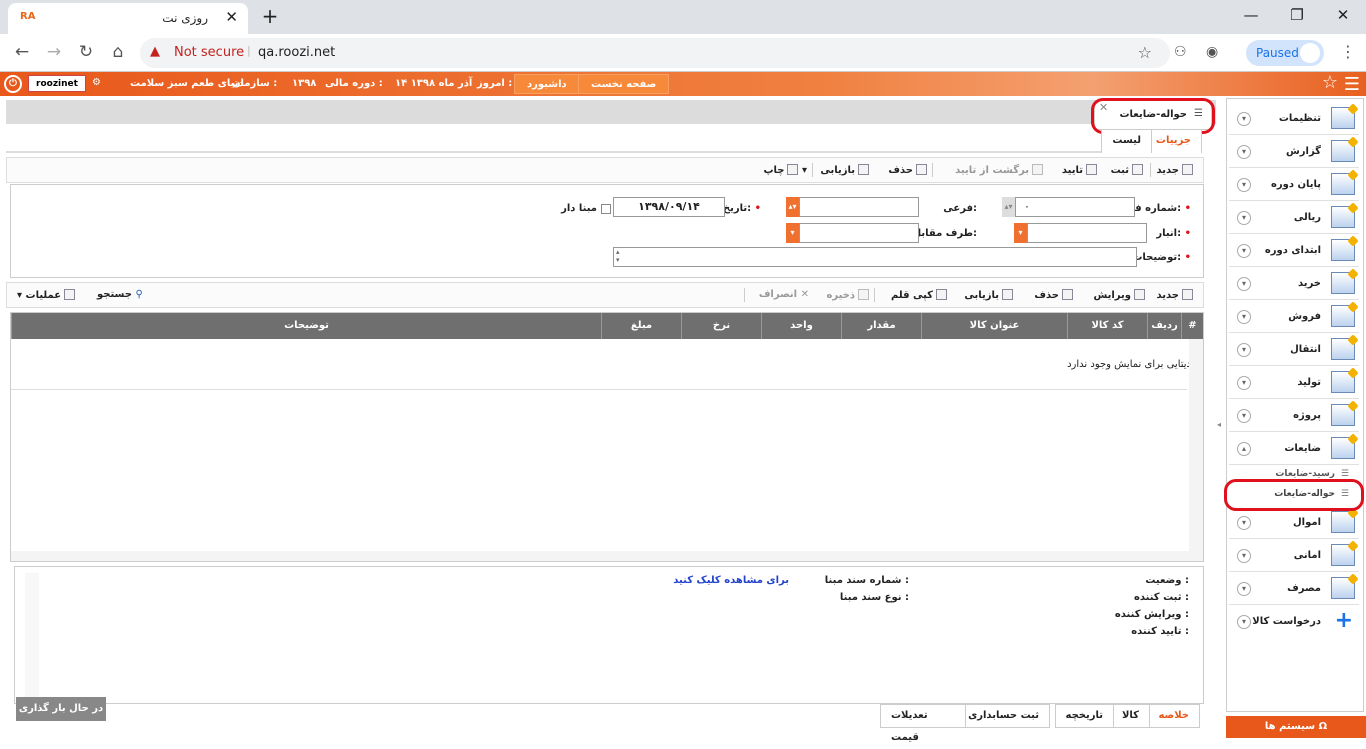  I want to click on warehouse-dropdown: ▾, so click(1020, 233).